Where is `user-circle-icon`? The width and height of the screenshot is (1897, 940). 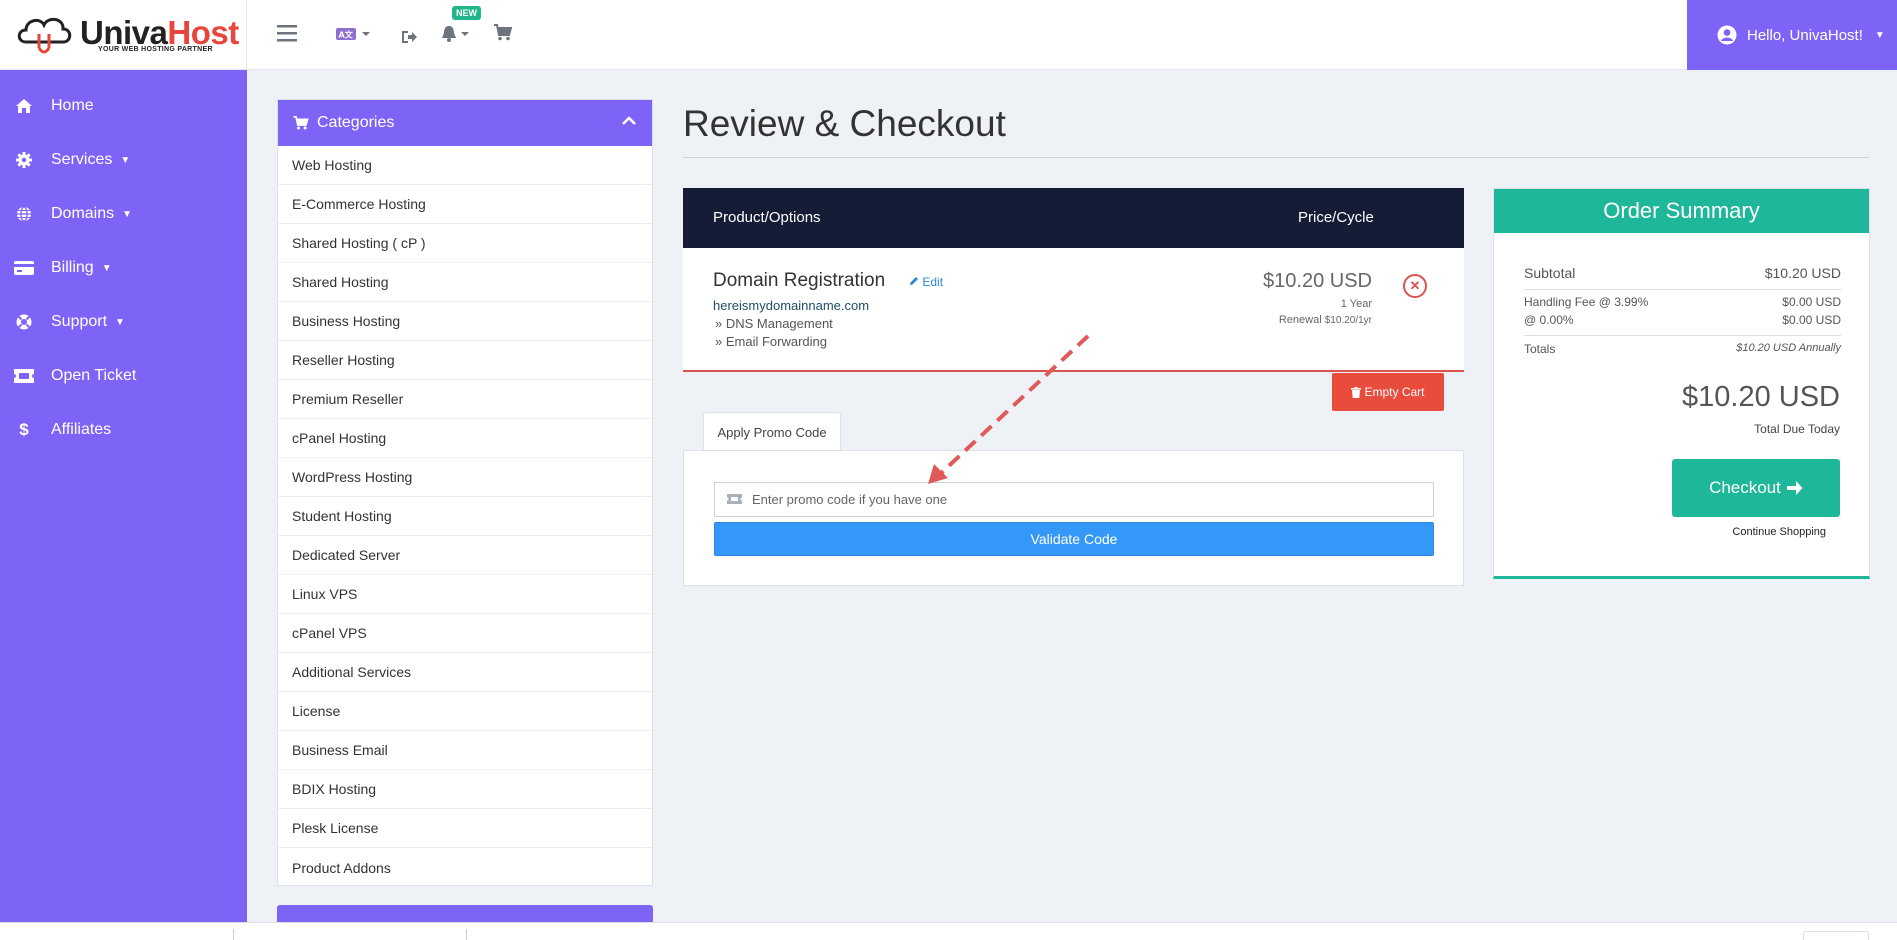
user-circle-icon is located at coordinates (1727, 35).